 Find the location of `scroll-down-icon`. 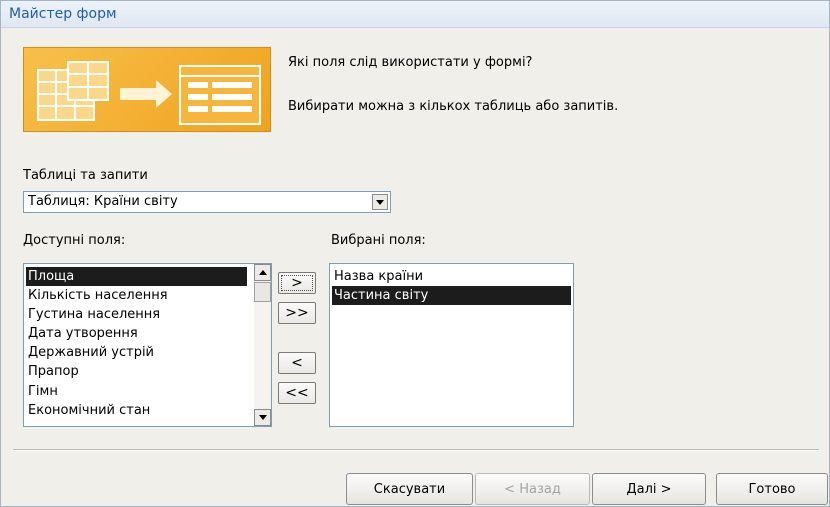

scroll-down-icon is located at coordinates (262, 417).